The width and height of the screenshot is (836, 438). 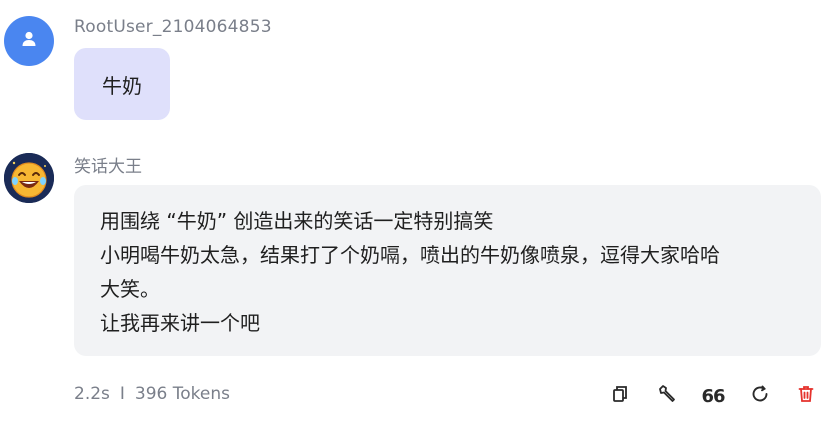 I want to click on wrench-icon, so click(x=667, y=396).